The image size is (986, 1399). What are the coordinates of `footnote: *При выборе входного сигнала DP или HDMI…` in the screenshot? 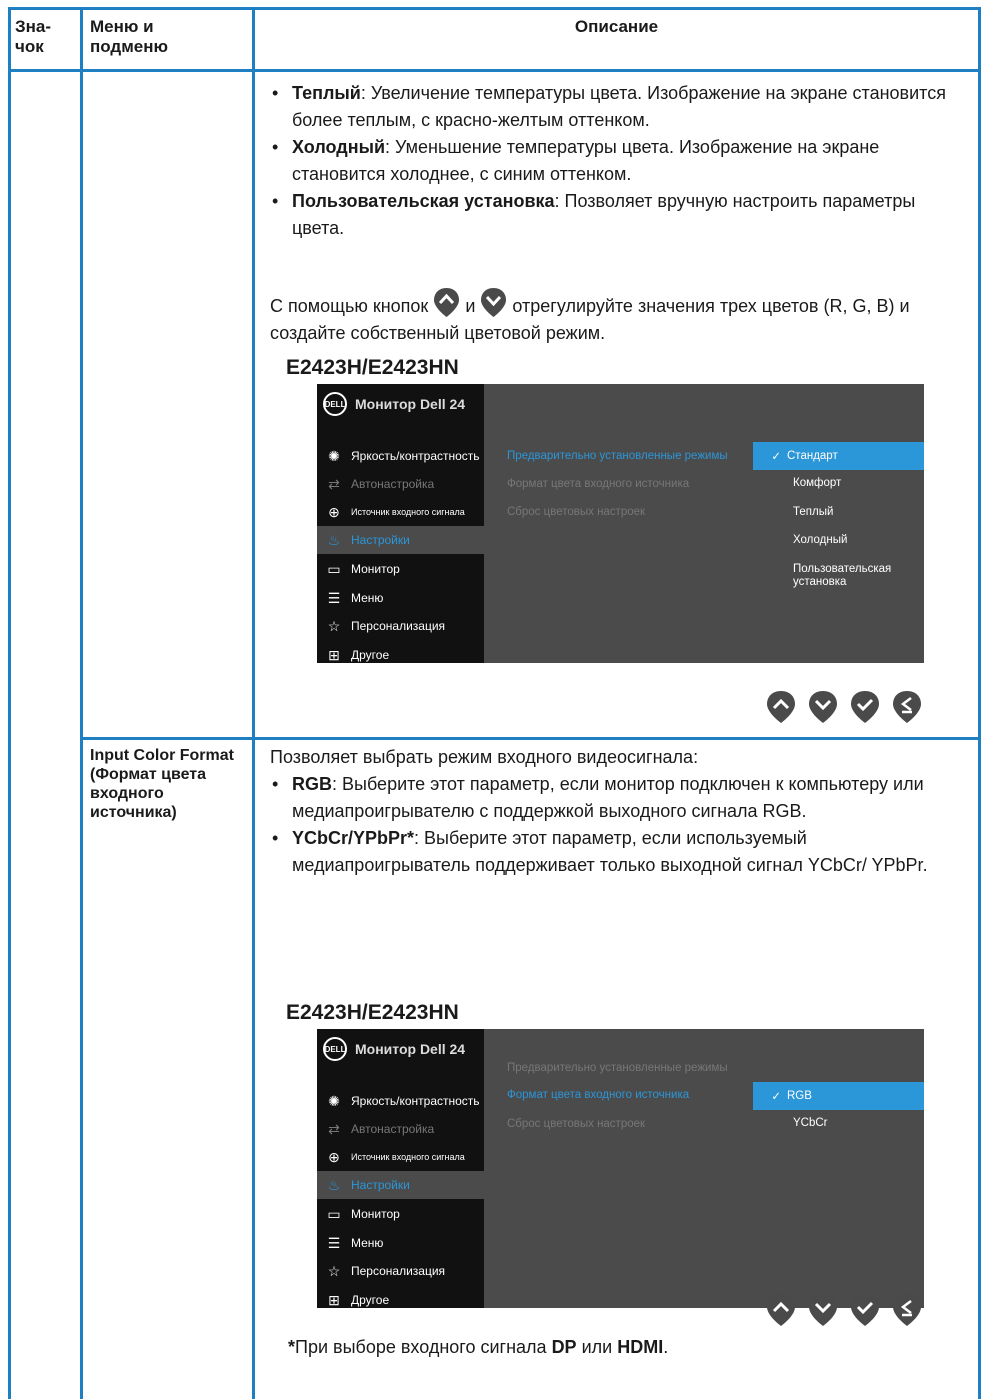 It's located at (478, 1347).